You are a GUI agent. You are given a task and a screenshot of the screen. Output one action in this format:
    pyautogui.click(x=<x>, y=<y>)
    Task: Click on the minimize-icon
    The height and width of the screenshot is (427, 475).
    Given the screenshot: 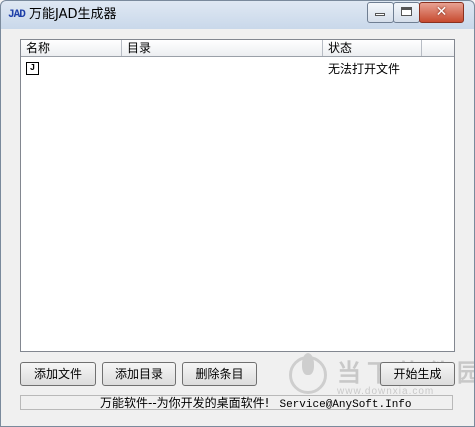 What is the action you would take?
    pyautogui.click(x=380, y=14)
    